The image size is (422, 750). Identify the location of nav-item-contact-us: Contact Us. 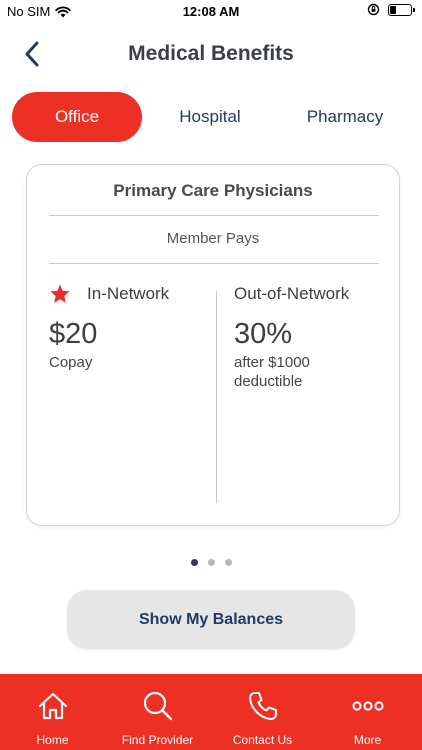
(262, 712).